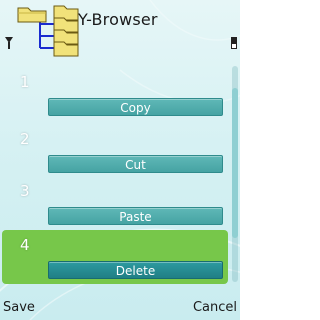 This screenshot has height=320, width=320. Describe the element at coordinates (215, 307) in the screenshot. I see `cancel-softkey: Cancel` at that location.